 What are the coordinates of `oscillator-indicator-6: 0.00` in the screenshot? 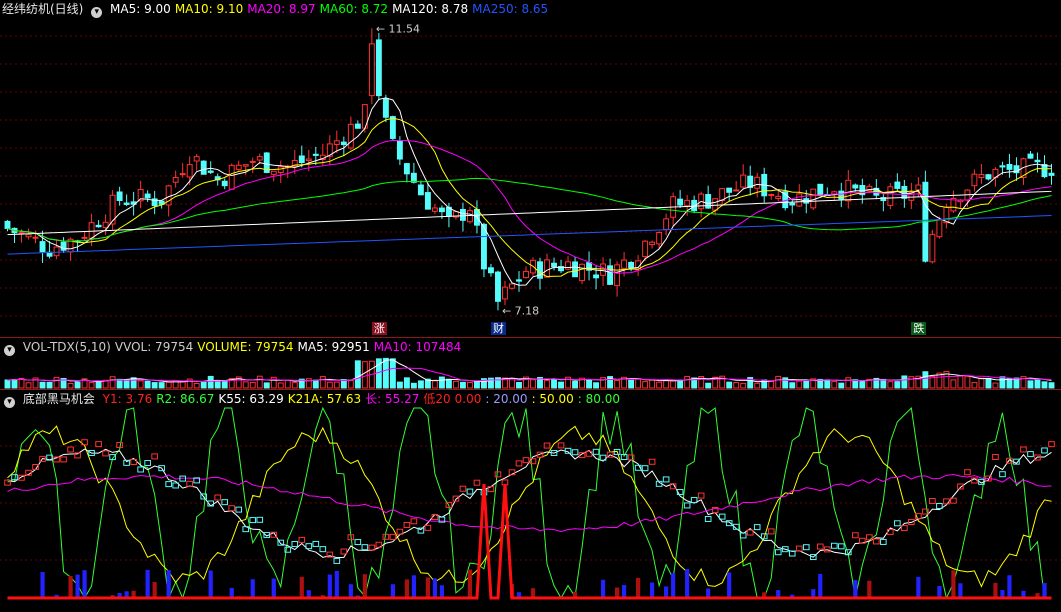 It's located at (468, 399).